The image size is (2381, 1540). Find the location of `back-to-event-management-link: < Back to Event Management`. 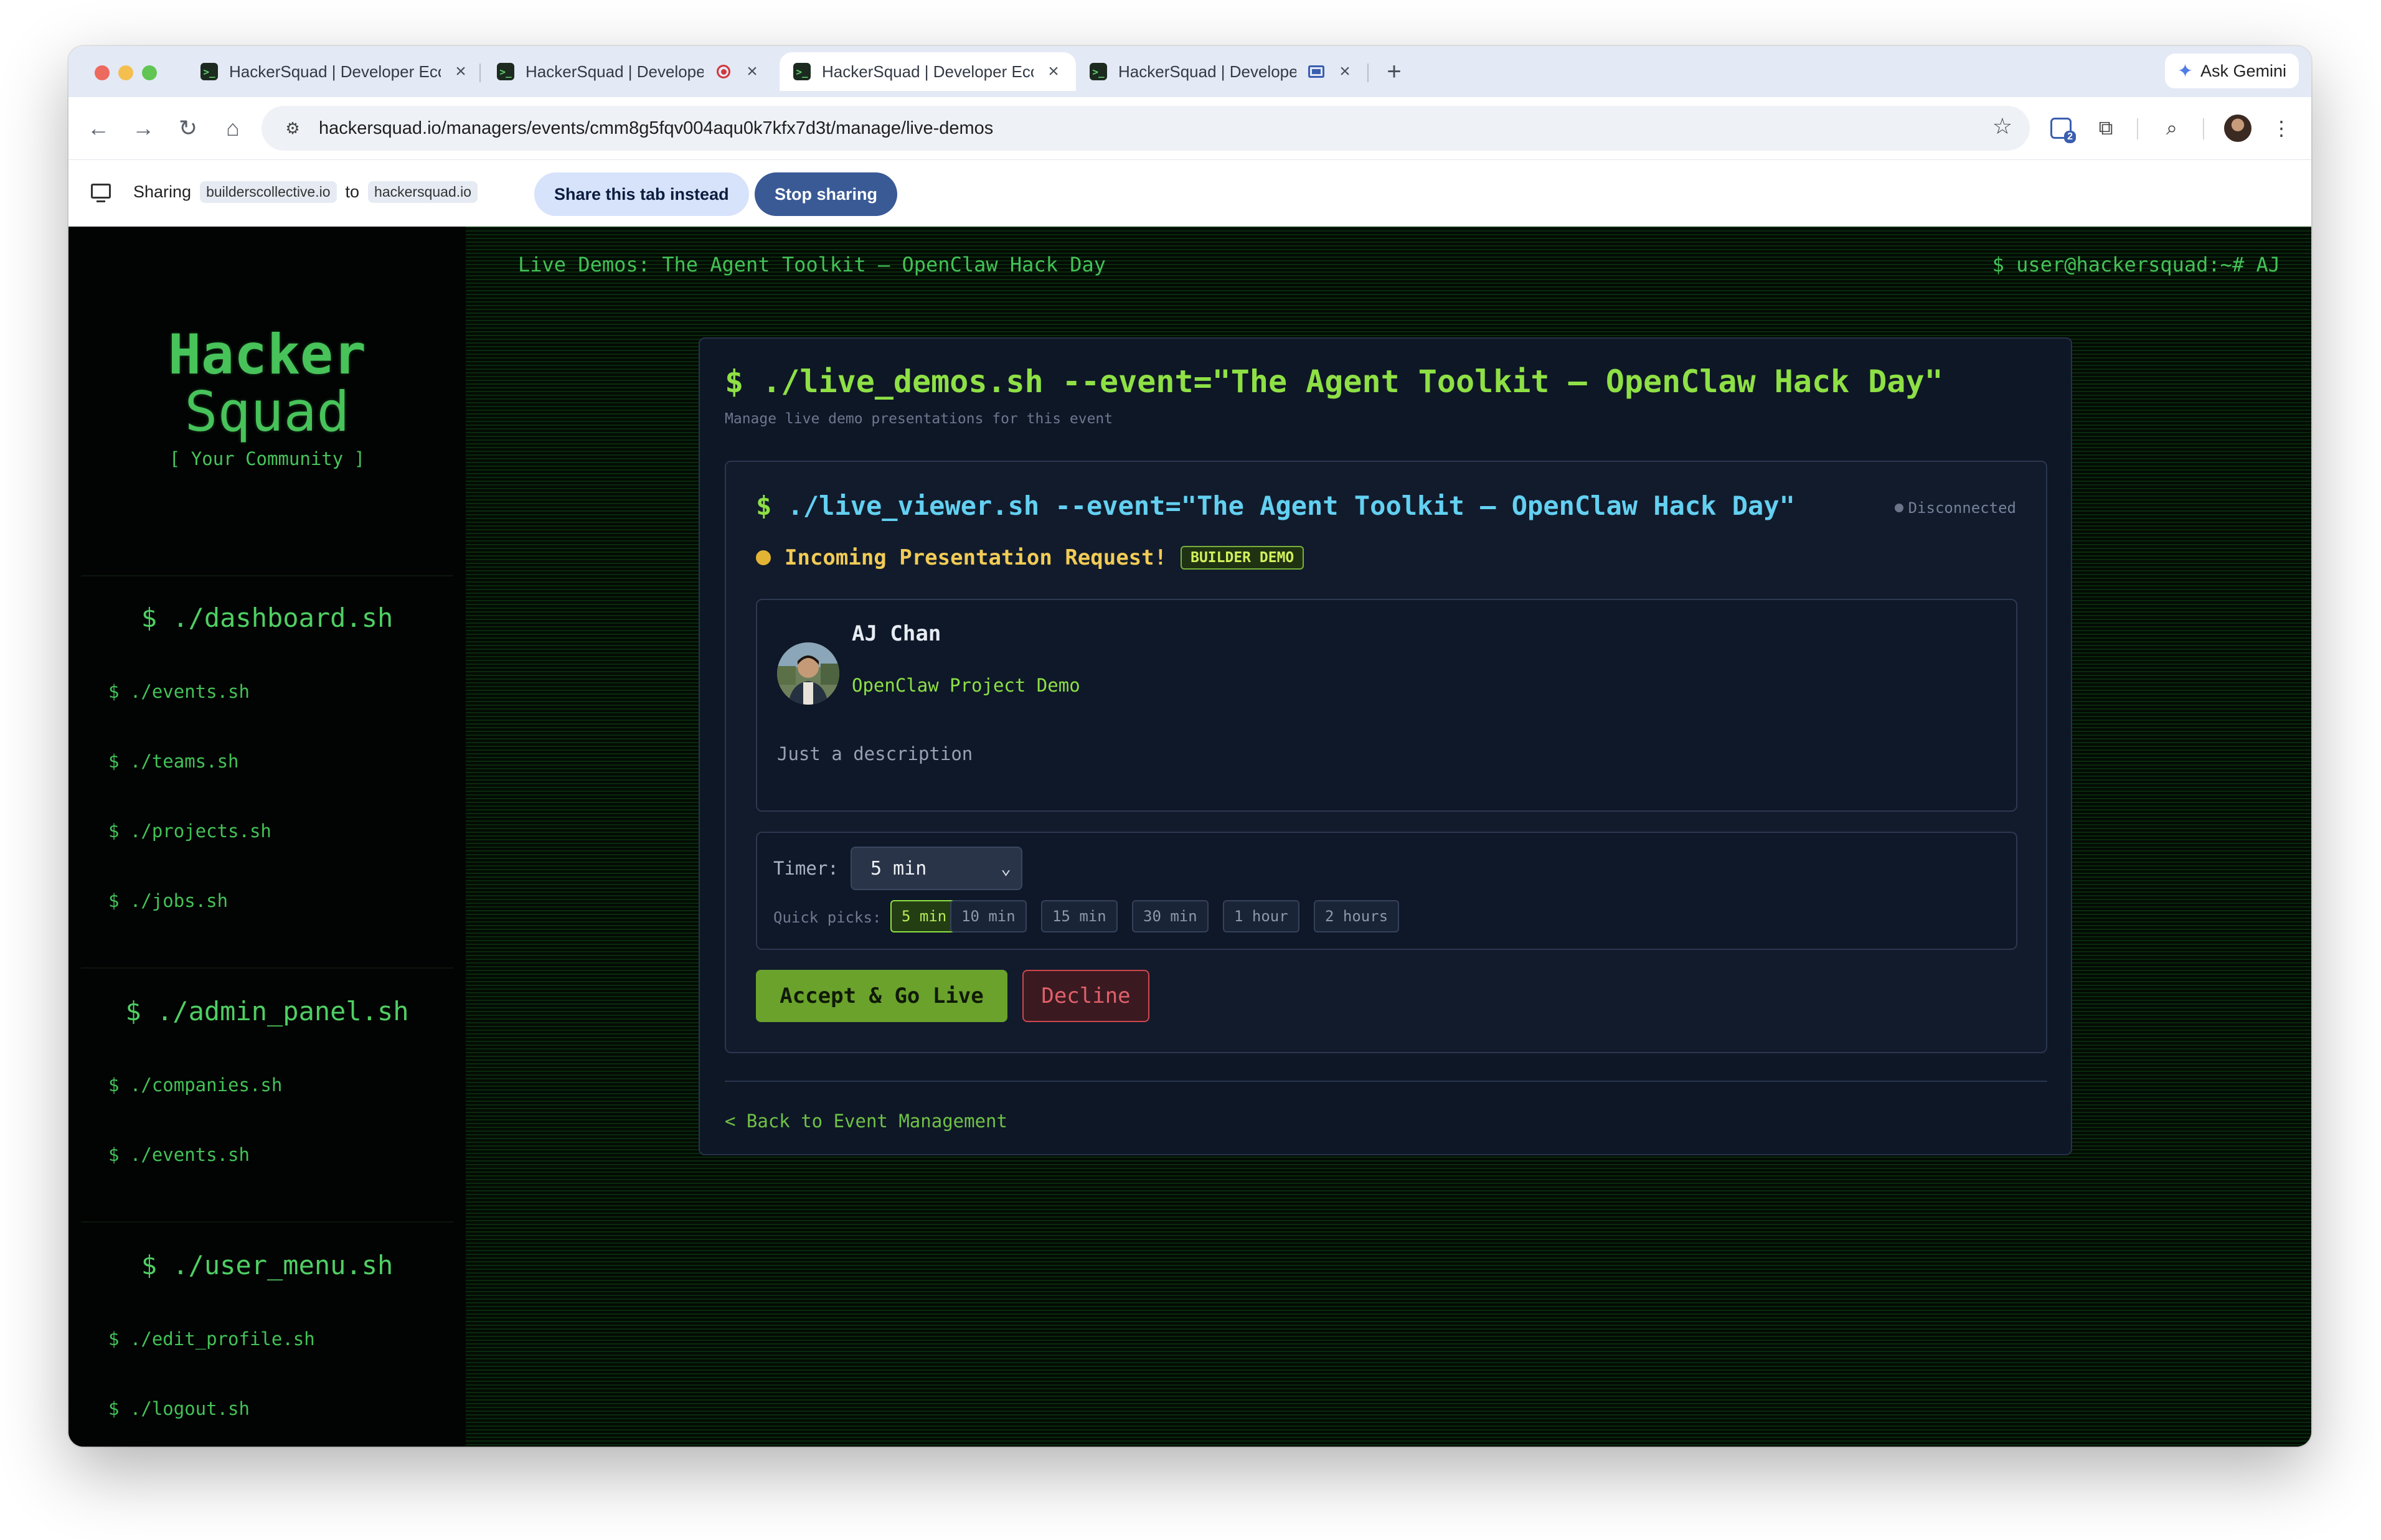

back-to-event-management-link: < Back to Event Management is located at coordinates (866, 1121).